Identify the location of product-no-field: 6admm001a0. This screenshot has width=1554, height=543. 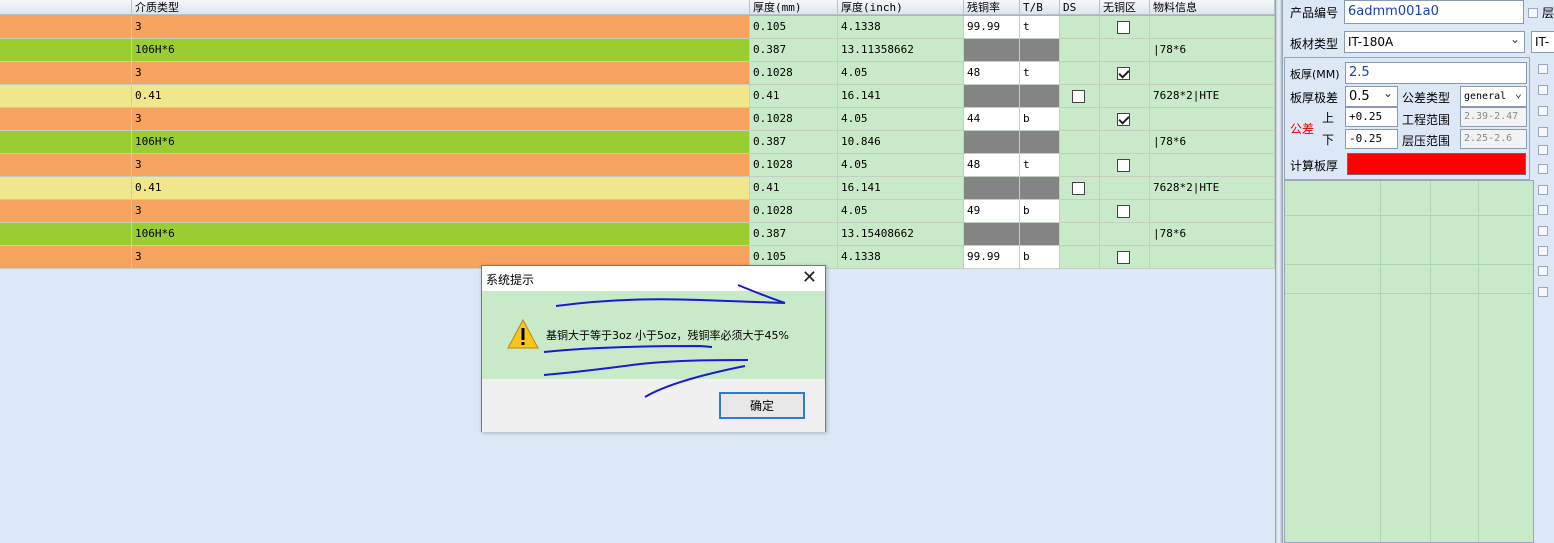
(1434, 12).